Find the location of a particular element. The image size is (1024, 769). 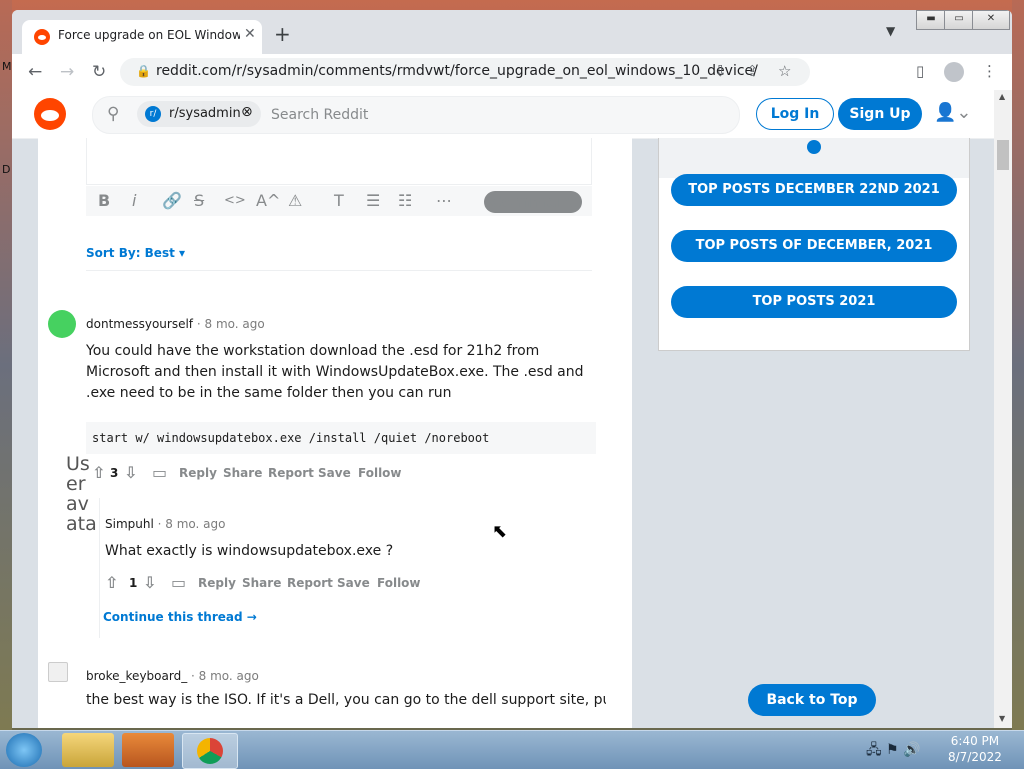

start-button is located at coordinates (24, 750).